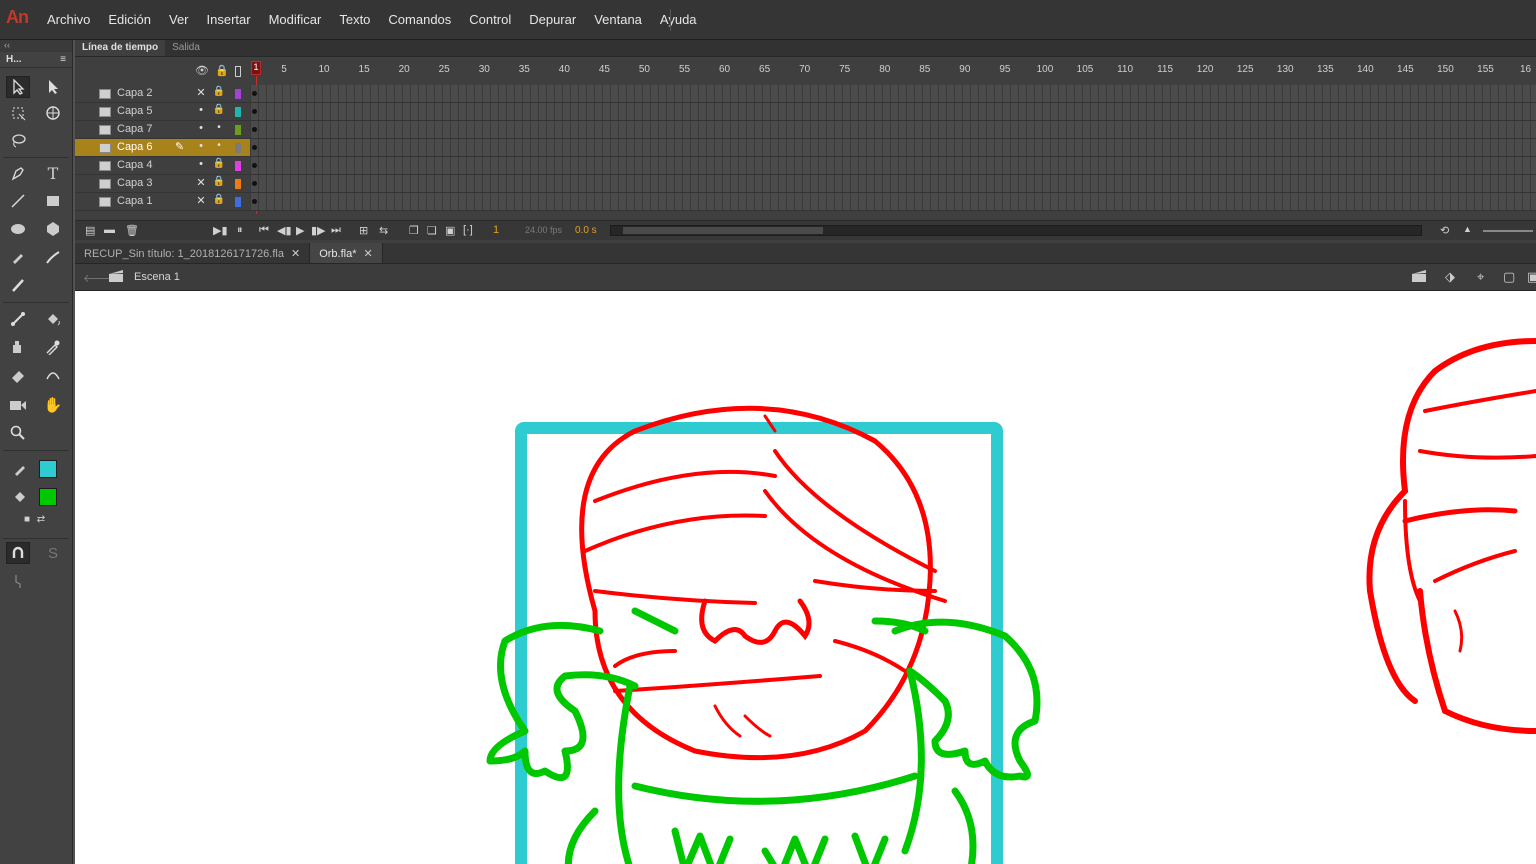 The image size is (1536, 864). What do you see at coordinates (354, 19) in the screenshot?
I see `menu-item: Texto` at bounding box center [354, 19].